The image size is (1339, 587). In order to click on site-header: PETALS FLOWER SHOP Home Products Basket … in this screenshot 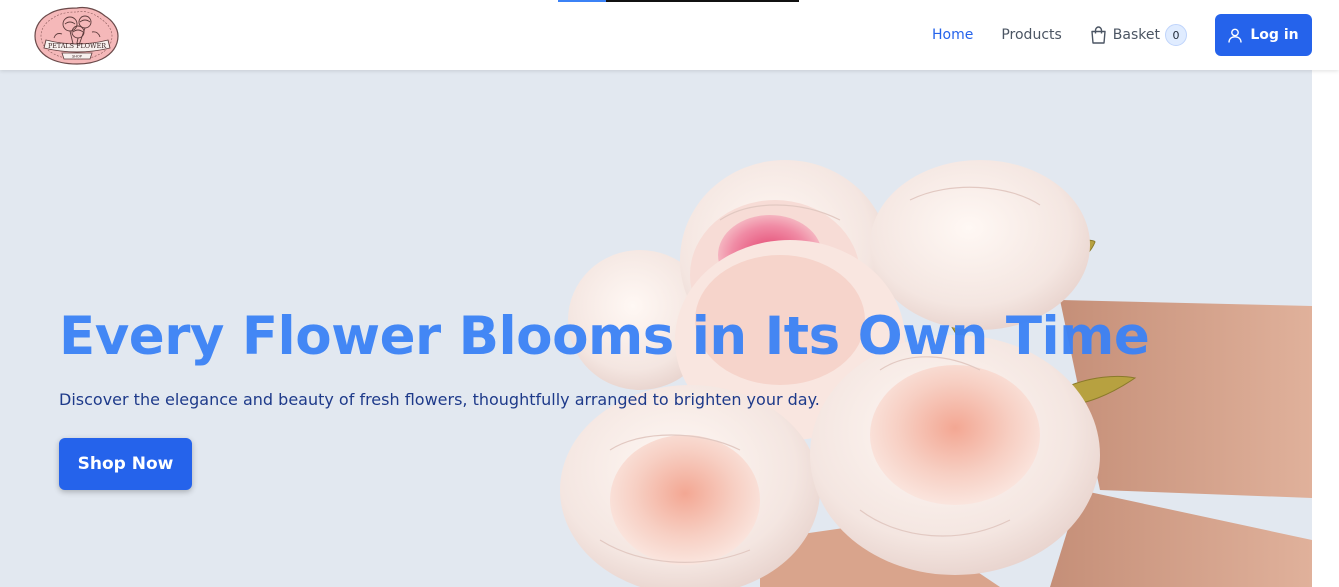, I will do `click(669, 35)`.